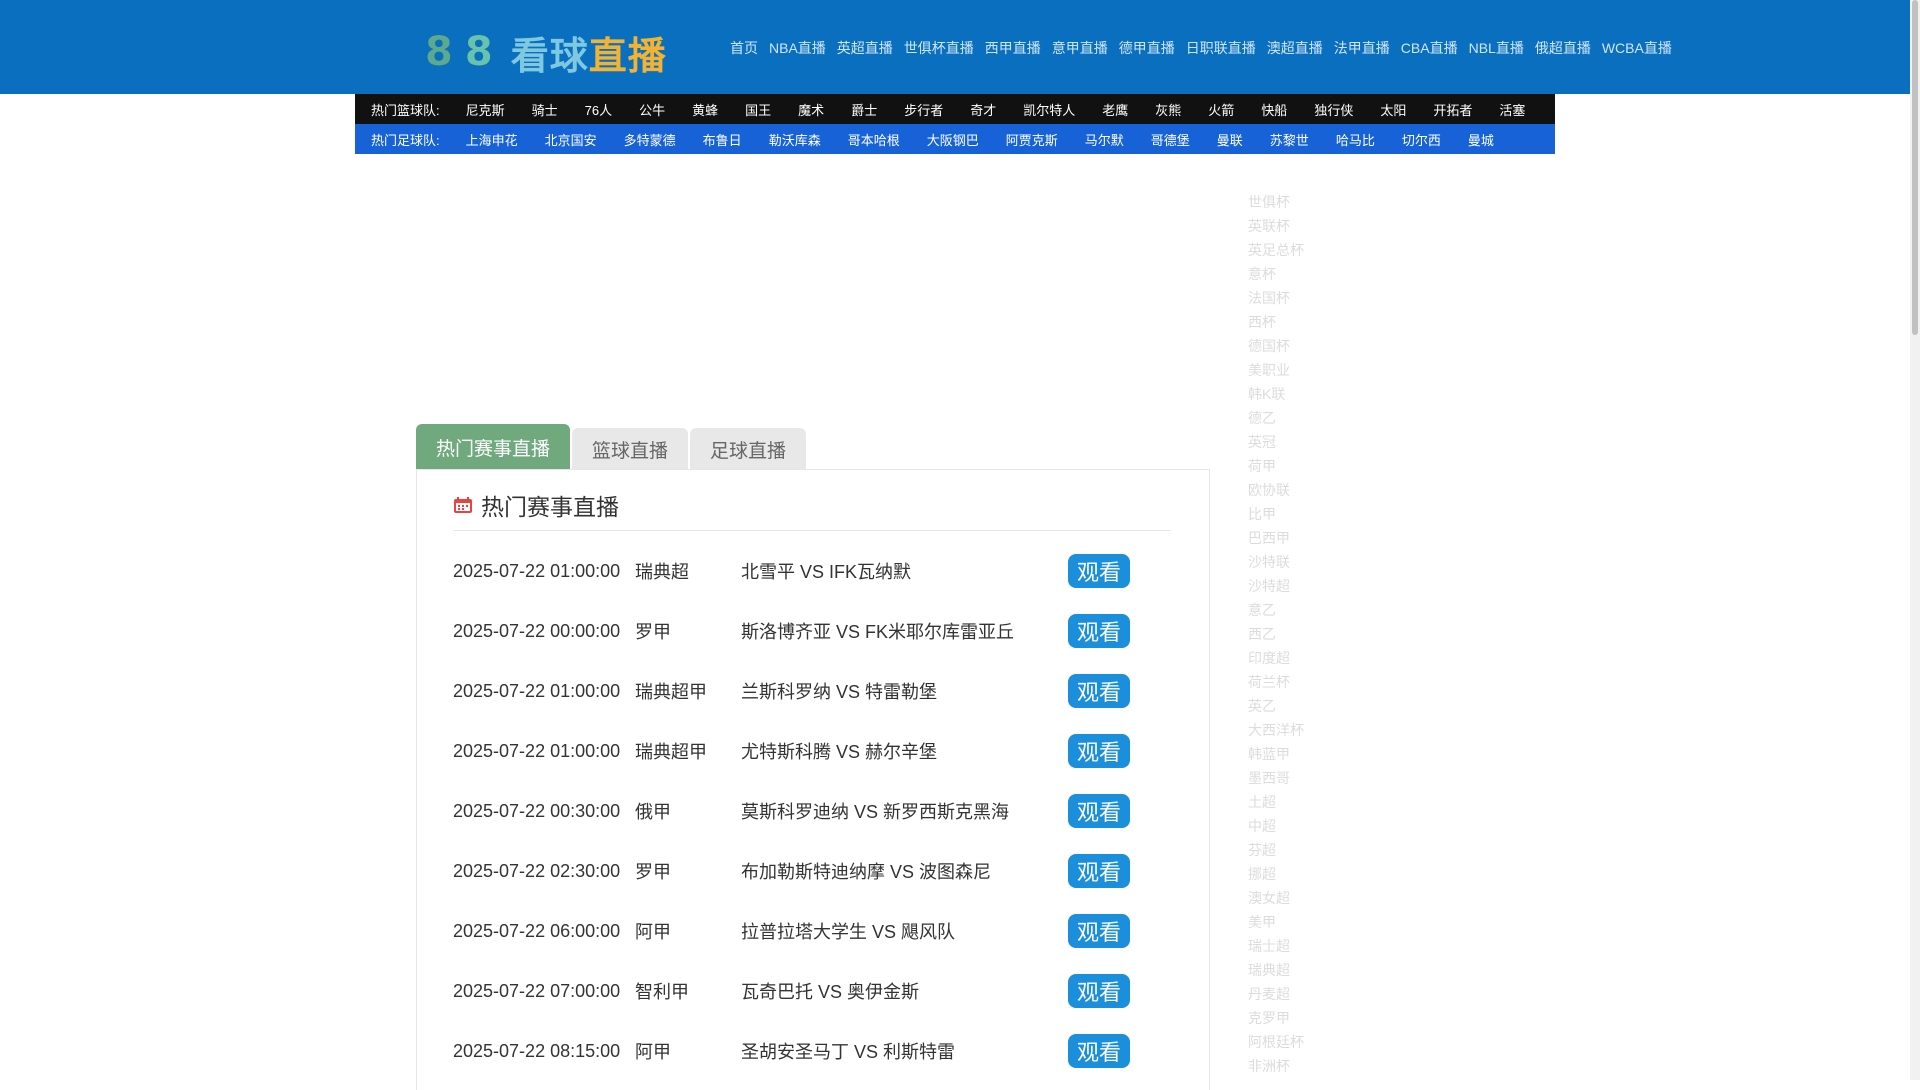 The width and height of the screenshot is (1920, 1090). I want to click on league-link: 挪超, so click(1308, 874).